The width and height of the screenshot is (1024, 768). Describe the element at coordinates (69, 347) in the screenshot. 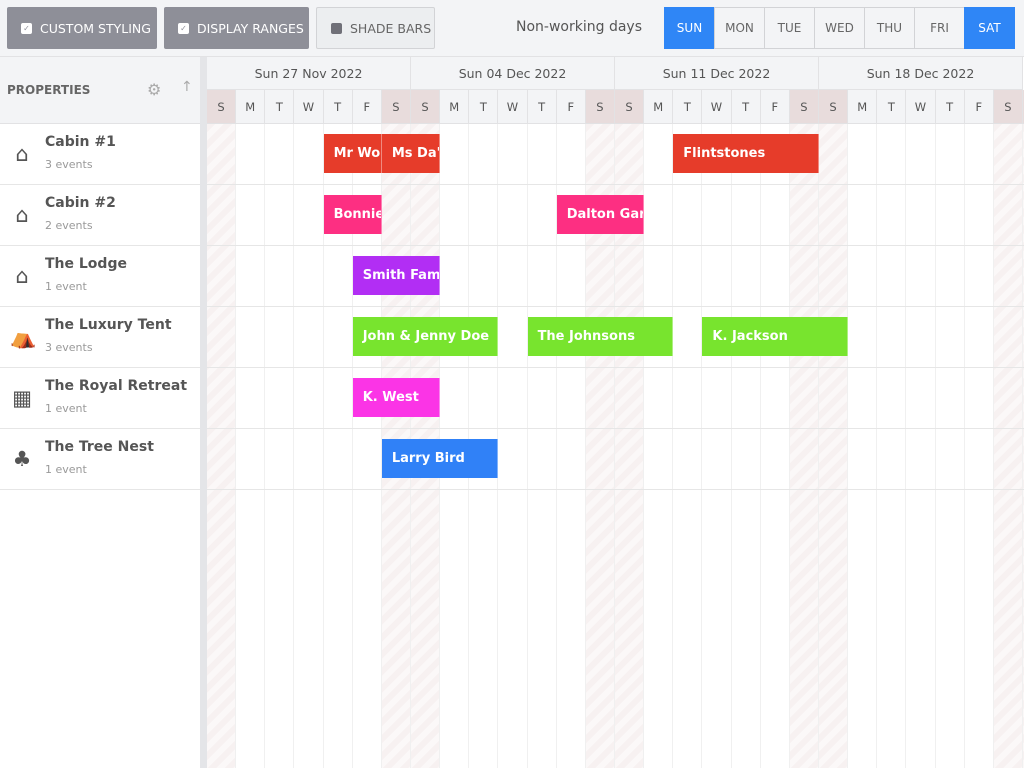

I see `resource-event-count: 3 events` at that location.